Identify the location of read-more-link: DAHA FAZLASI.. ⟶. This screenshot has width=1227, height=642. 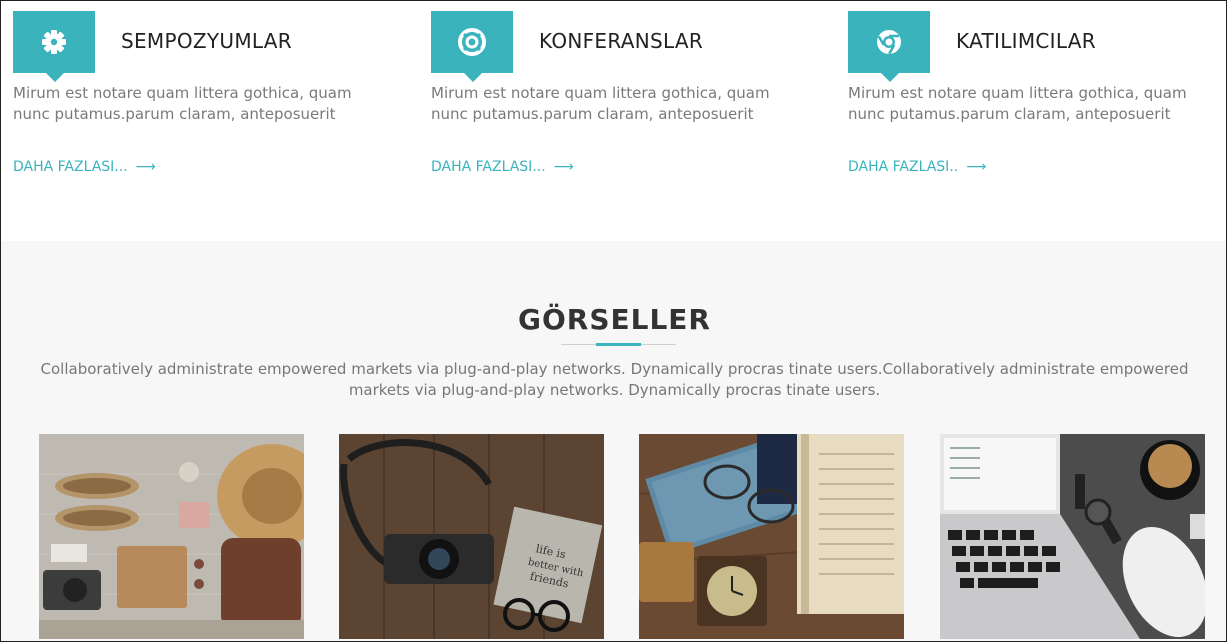
(917, 167).